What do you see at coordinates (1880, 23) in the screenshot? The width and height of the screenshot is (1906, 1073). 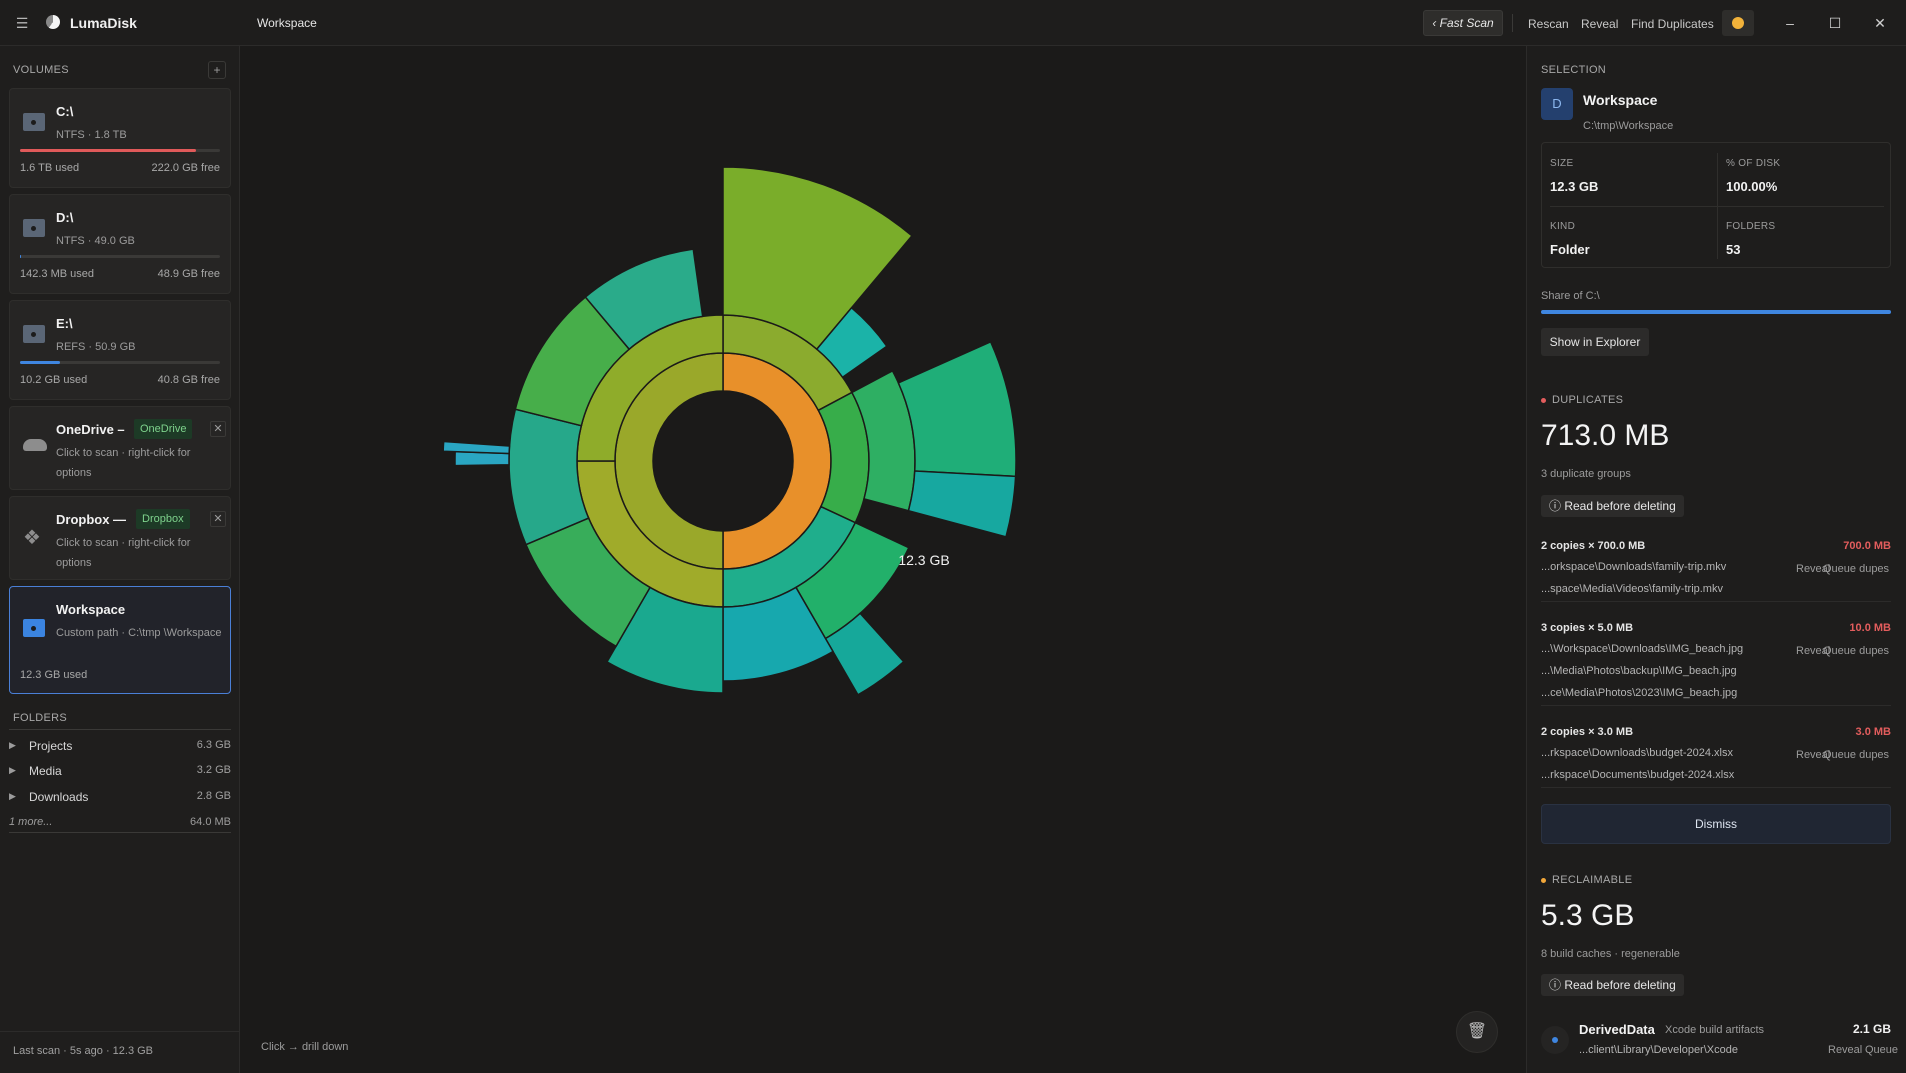 I see `close-button: ✕` at bounding box center [1880, 23].